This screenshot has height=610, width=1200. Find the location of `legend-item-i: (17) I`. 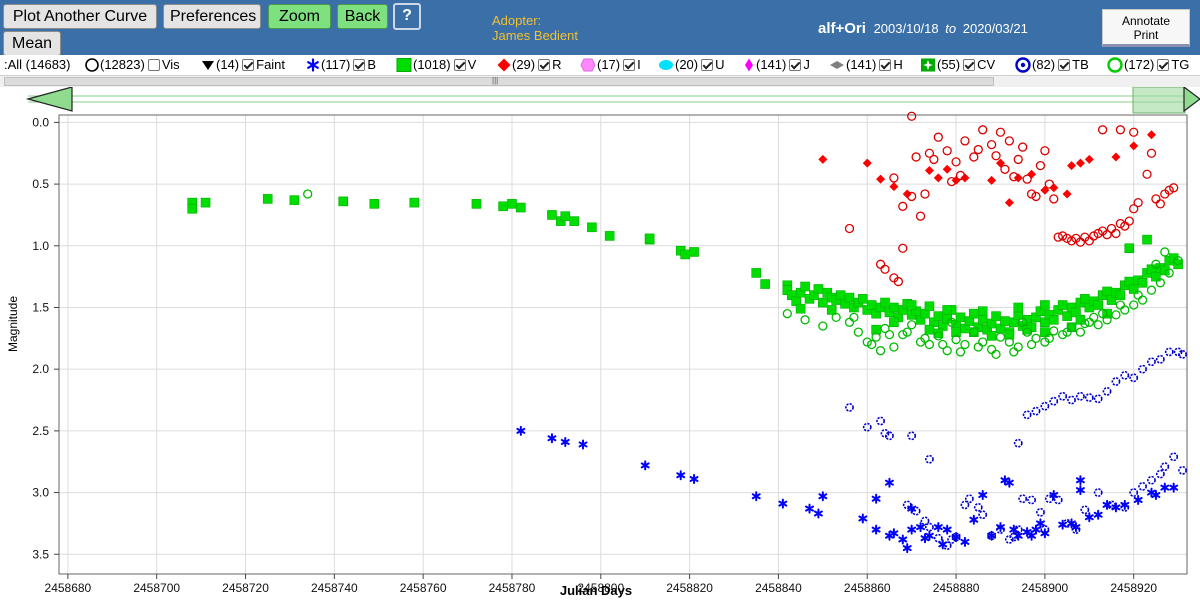

legend-item-i: (17) I is located at coordinates (610, 65).